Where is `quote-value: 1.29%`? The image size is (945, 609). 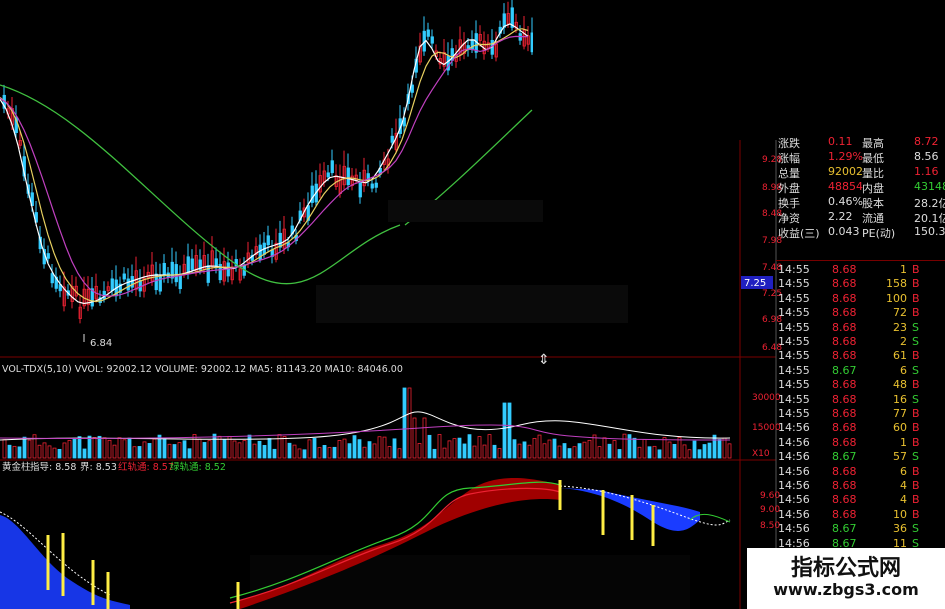
quote-value: 1.29% is located at coordinates (845, 156).